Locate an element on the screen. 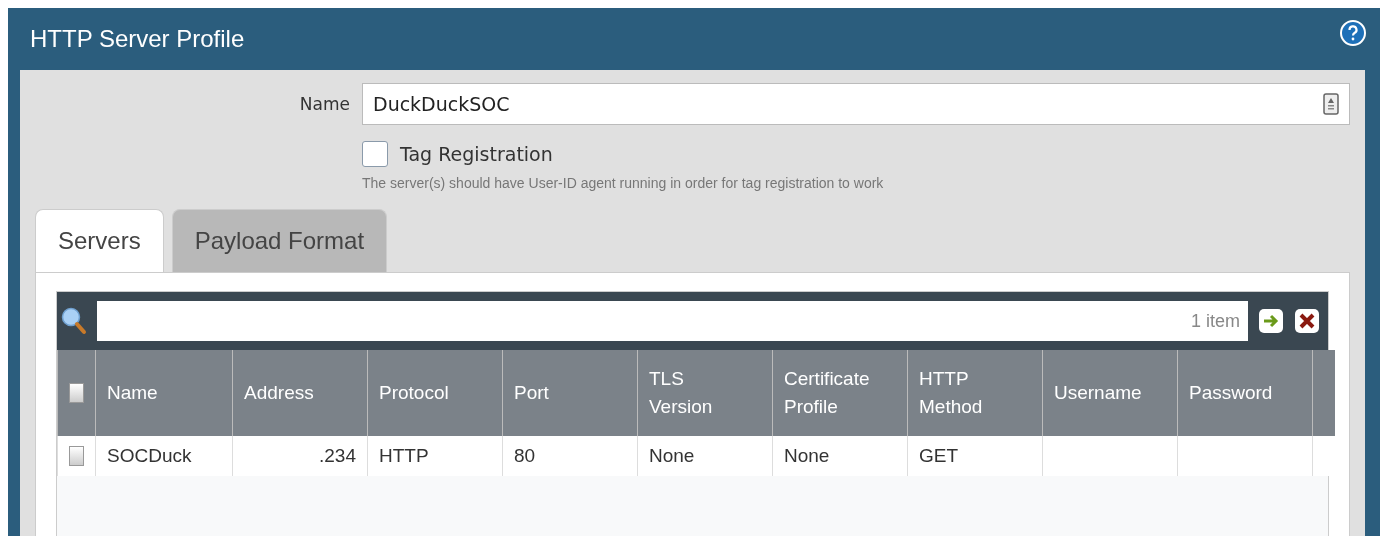 This screenshot has width=1391, height=536. tab: Servers is located at coordinates (99, 240).